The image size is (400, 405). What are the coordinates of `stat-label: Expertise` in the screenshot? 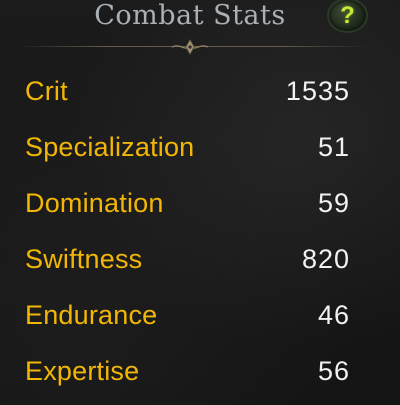 It's located at (82, 371).